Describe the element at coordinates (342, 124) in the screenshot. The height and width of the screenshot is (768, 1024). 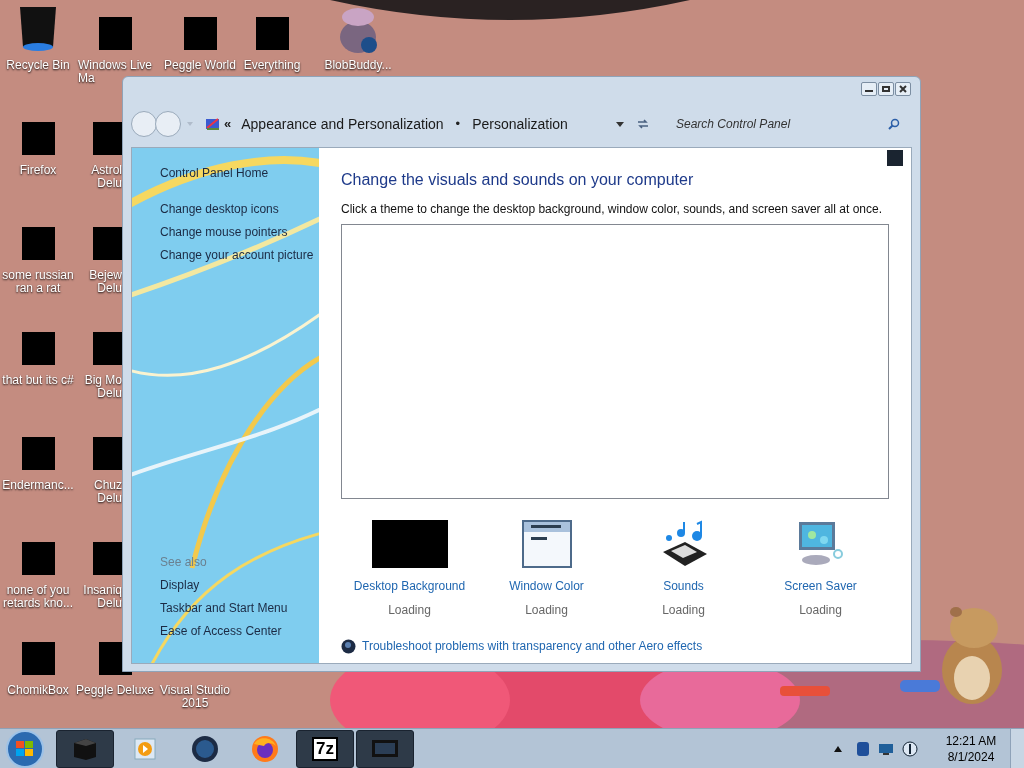
I see `breadcrumb-item: Appearance and Personalization` at that location.